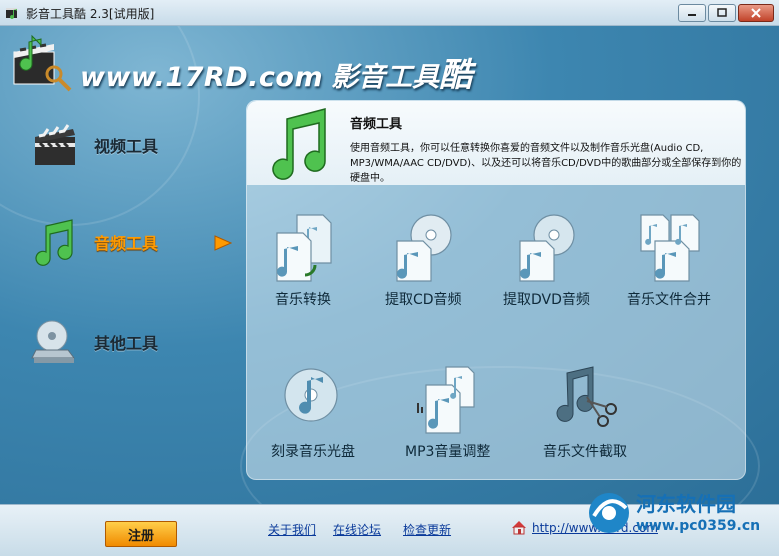  Describe the element at coordinates (385, 77) in the screenshot. I see `brand-name-text: 影音工具` at that location.